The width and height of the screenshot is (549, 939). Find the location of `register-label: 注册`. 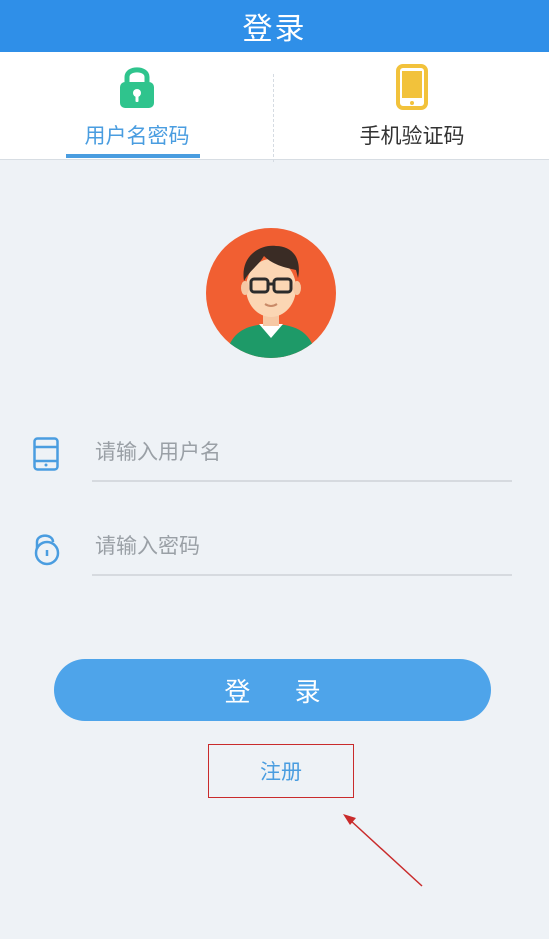

register-label: 注册 is located at coordinates (281, 772).